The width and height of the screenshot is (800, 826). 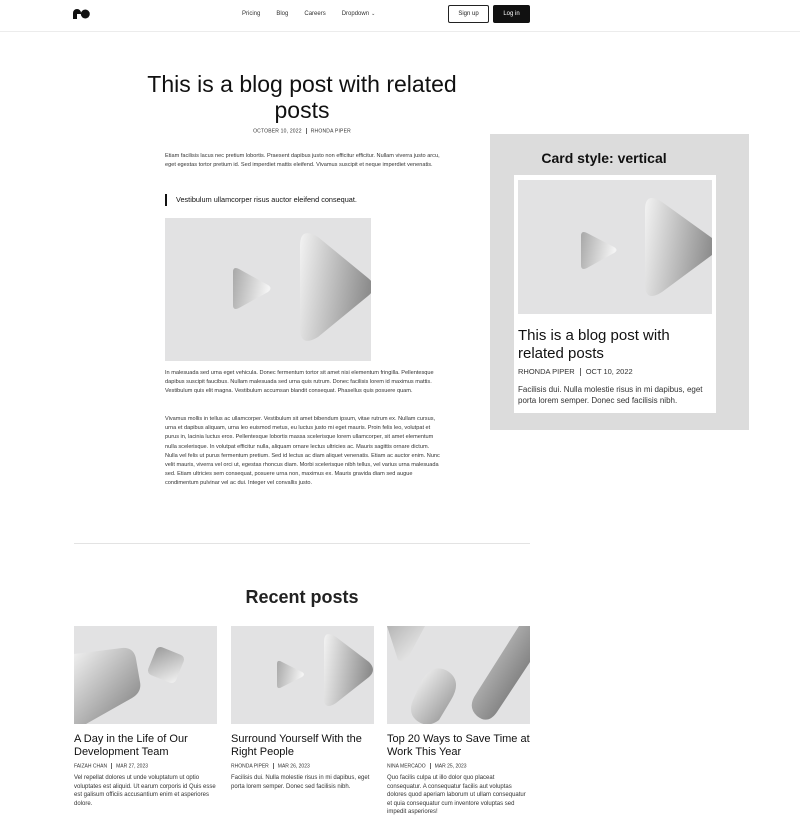 What do you see at coordinates (546, 371) in the screenshot?
I see `card-author: RHONDA PIPER` at bounding box center [546, 371].